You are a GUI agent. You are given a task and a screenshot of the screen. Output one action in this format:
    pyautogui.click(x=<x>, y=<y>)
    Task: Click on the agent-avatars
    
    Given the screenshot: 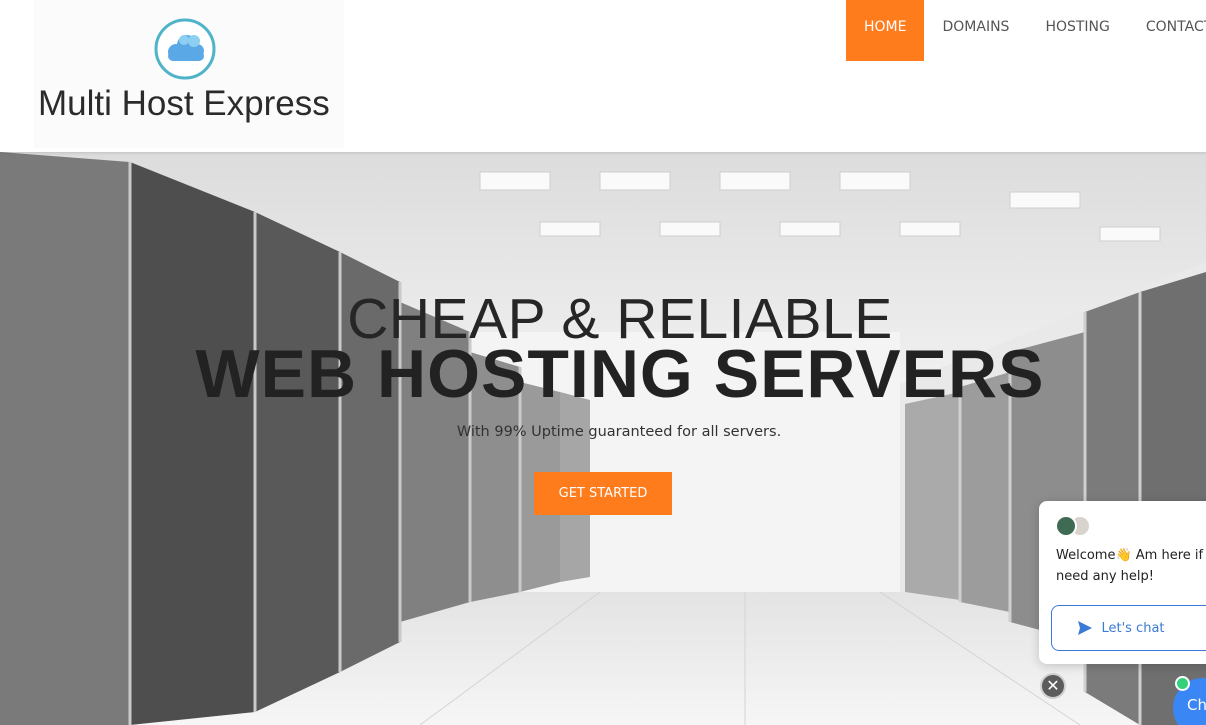 What is the action you would take?
    pyautogui.click(x=1075, y=527)
    